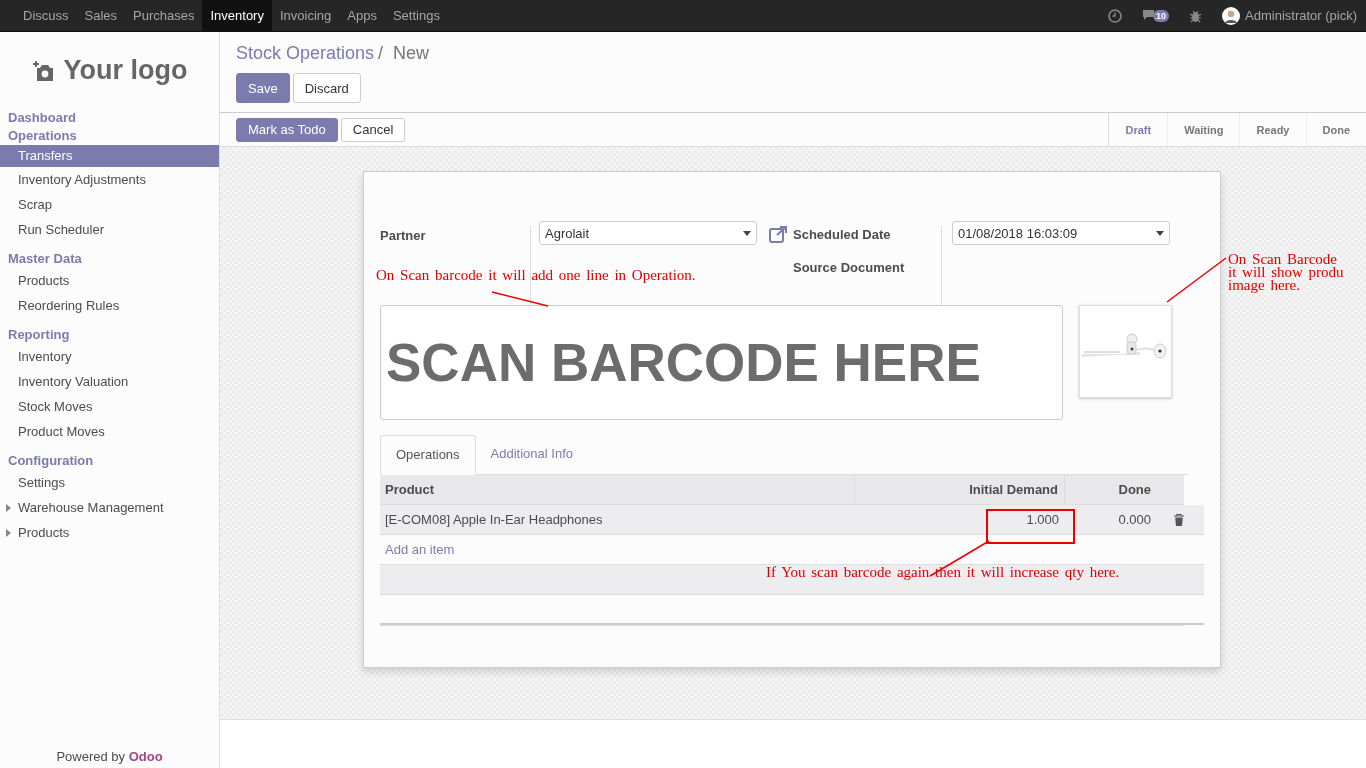 This screenshot has width=1366, height=768. What do you see at coordinates (1134, 519) in the screenshot?
I see `table-cell-text: 0.000` at bounding box center [1134, 519].